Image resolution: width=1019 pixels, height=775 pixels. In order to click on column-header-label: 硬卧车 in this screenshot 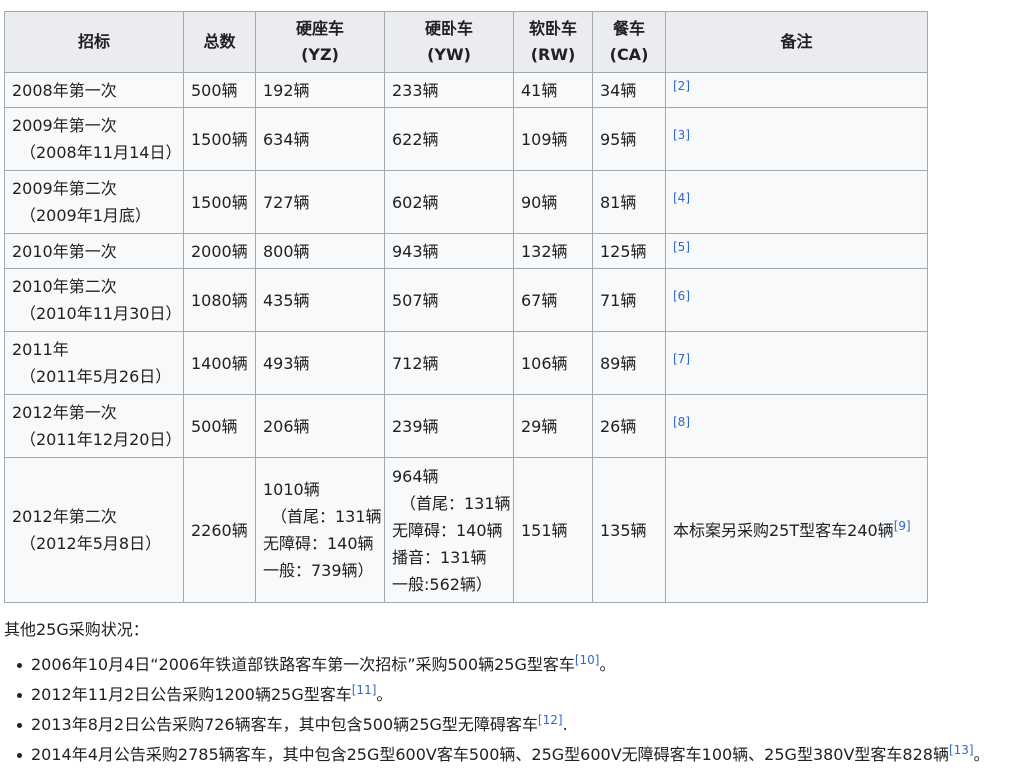, I will do `click(448, 28)`.